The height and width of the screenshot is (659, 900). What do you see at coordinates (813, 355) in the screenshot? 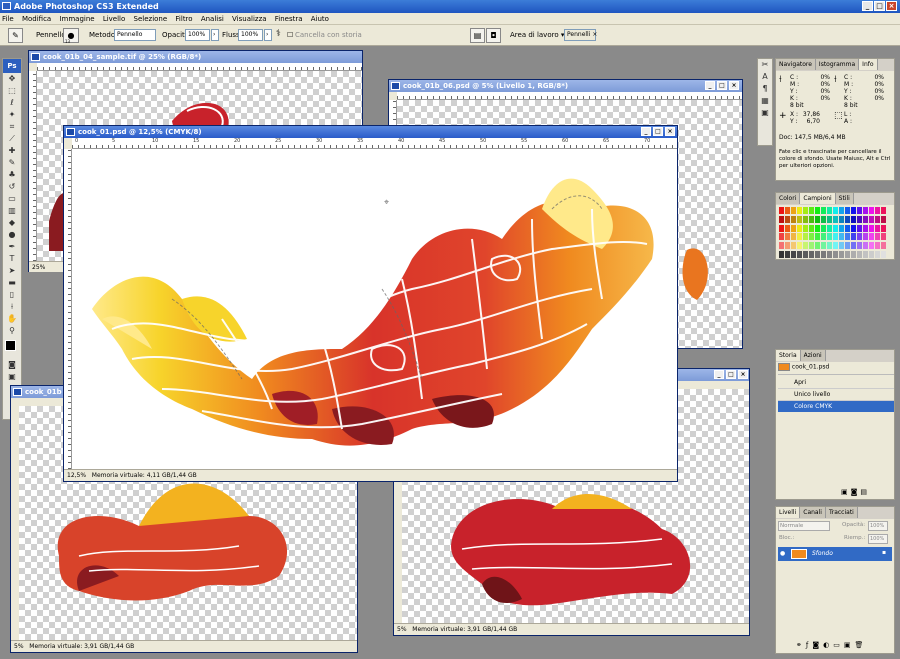
I see `tab-actions: Azioni` at bounding box center [813, 355].